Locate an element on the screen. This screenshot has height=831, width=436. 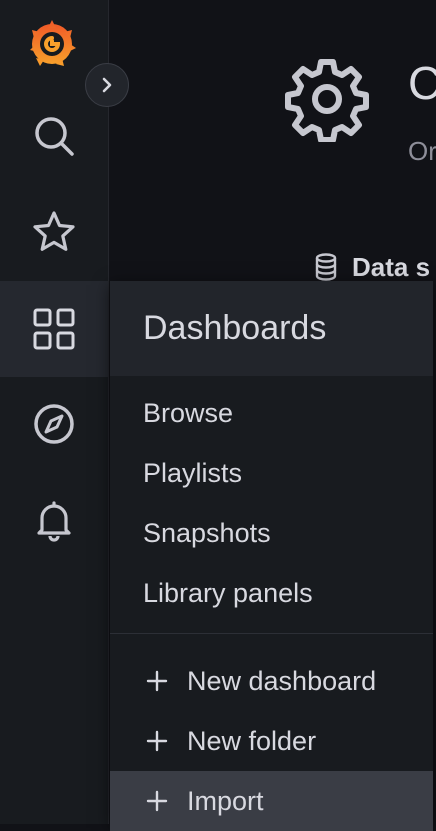
search-icon is located at coordinates (54, 136).